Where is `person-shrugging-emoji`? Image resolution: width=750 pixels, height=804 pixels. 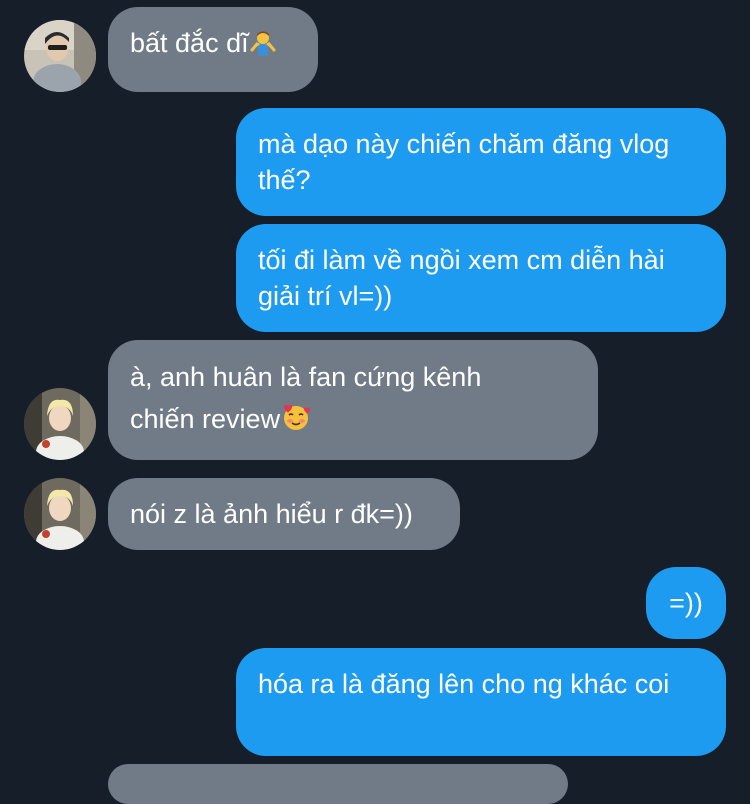 person-shrugging-emoji is located at coordinates (263, 47).